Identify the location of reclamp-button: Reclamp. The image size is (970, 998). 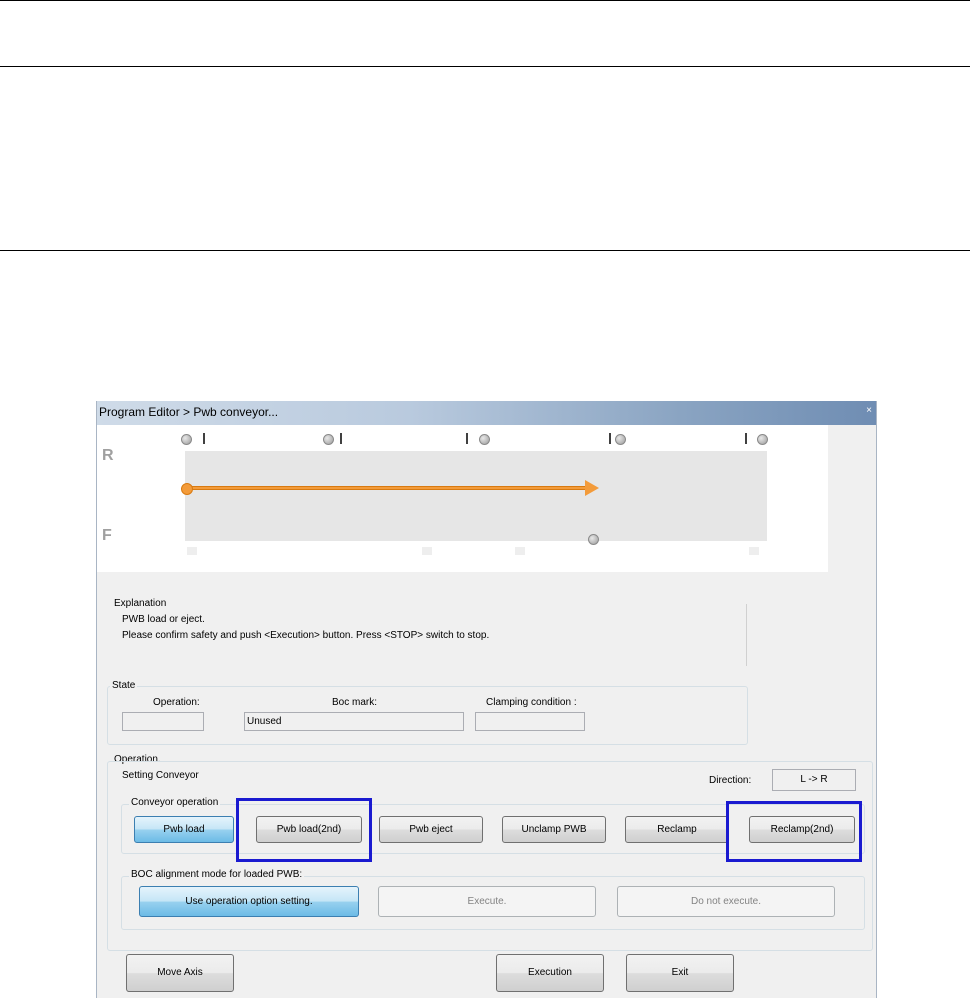
(677, 829).